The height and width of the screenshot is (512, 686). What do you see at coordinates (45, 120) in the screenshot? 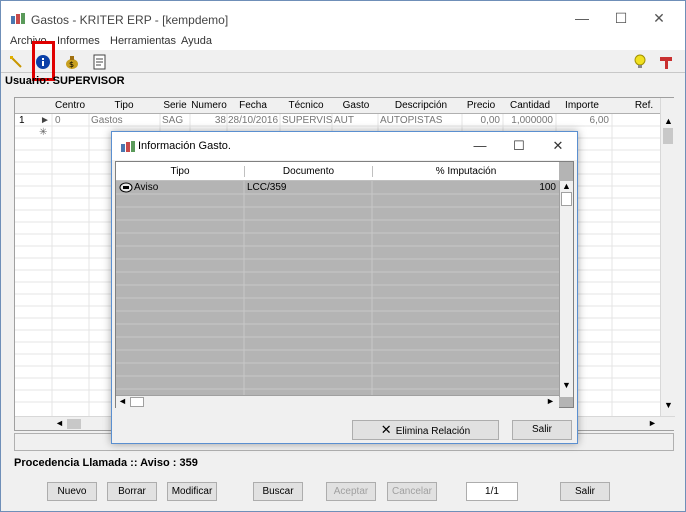
I see `row-pointer-icon: ►` at bounding box center [45, 120].